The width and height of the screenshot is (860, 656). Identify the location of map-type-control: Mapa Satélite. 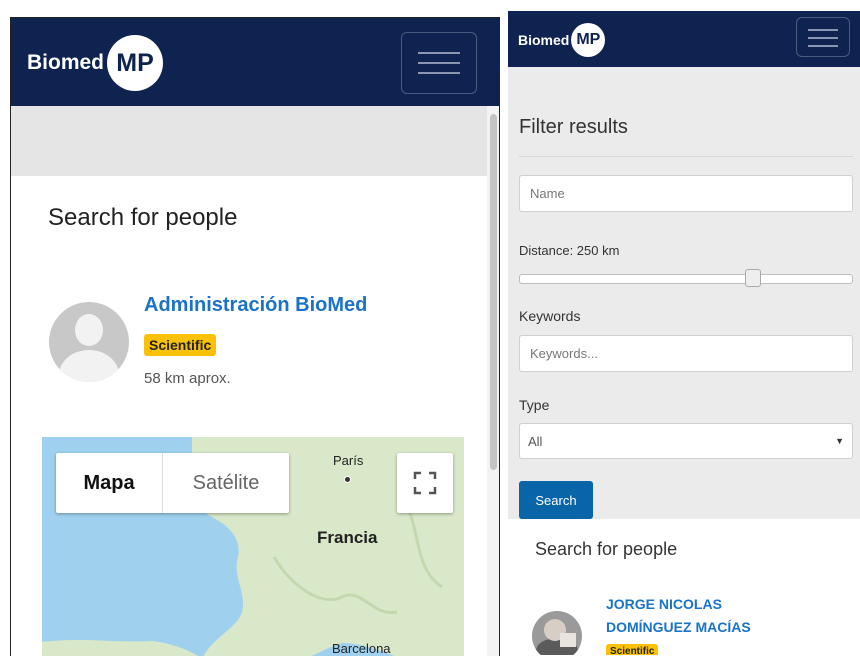
(172, 483).